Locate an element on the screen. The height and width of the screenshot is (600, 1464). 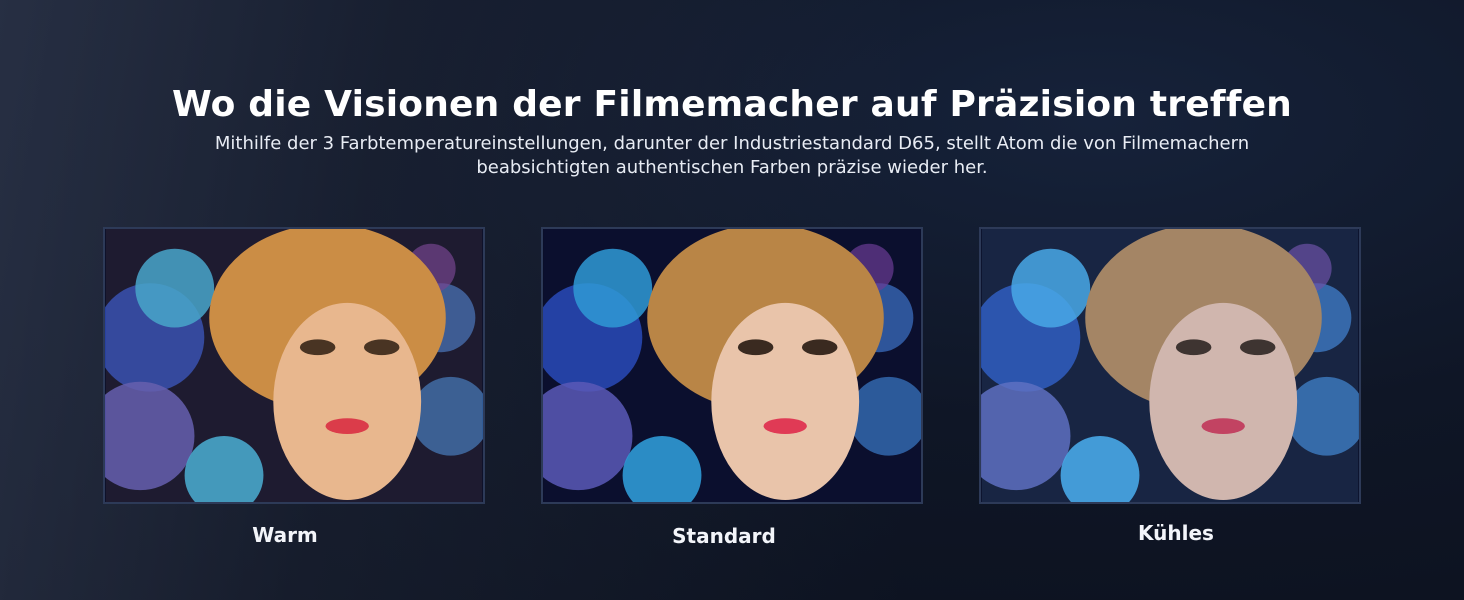
portrait-image-warm is located at coordinates (294, 365).